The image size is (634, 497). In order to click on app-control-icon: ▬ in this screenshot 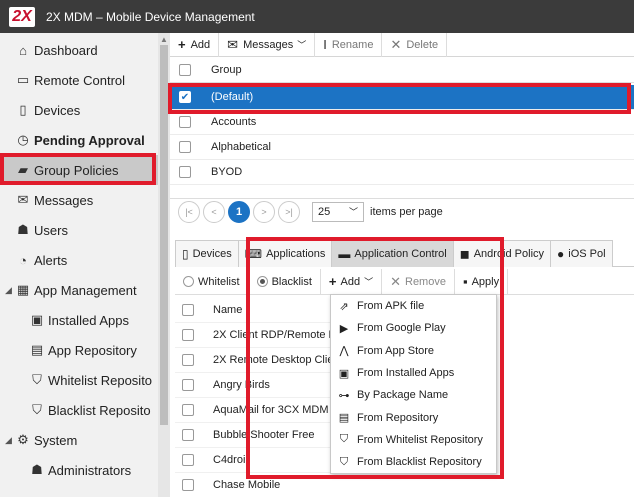, I will do `click(344, 254)`.